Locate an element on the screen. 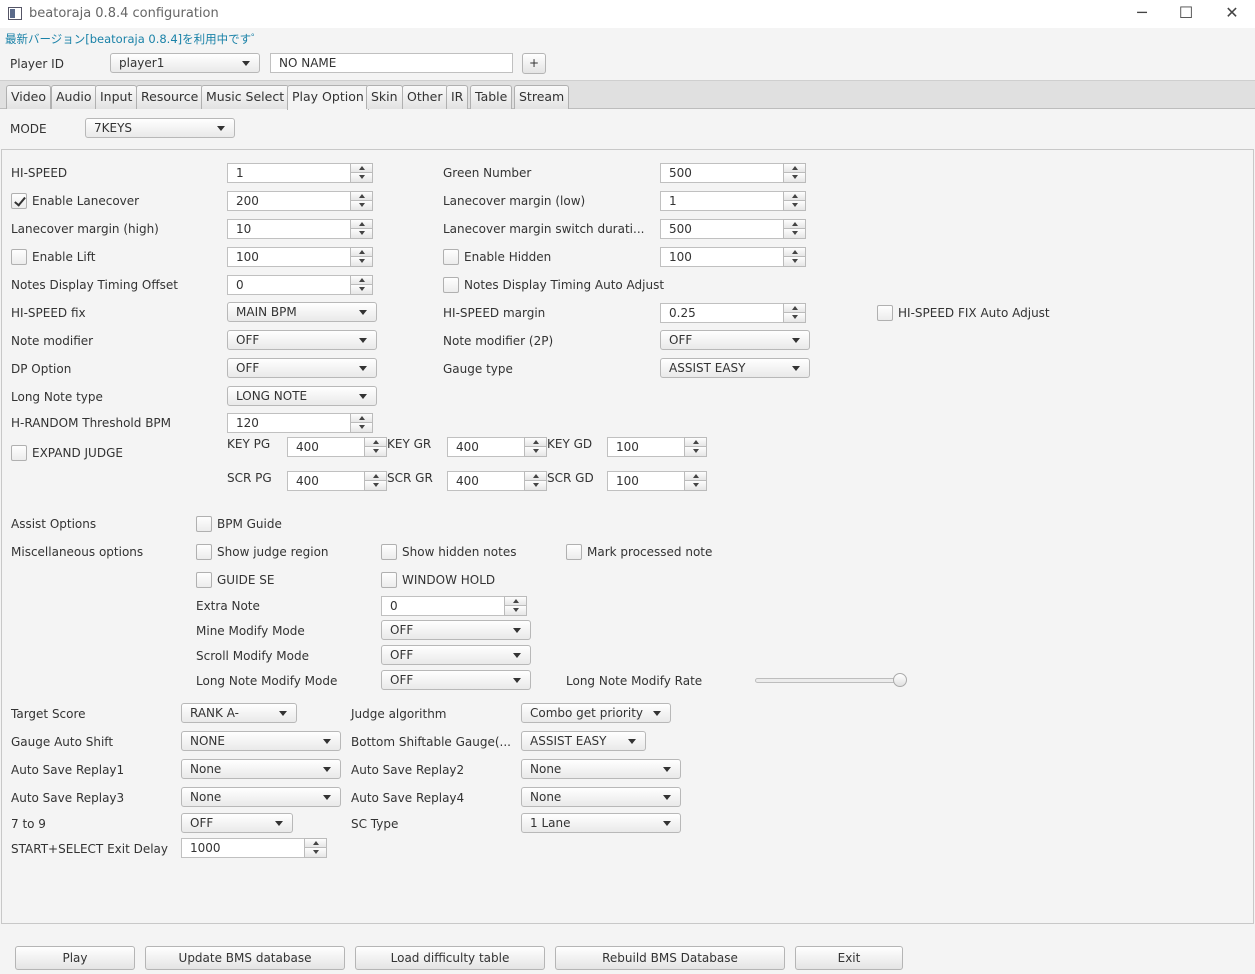 Image resolution: width=1255 pixels, height=974 pixels. scr-pg-value: 400 is located at coordinates (326, 481).